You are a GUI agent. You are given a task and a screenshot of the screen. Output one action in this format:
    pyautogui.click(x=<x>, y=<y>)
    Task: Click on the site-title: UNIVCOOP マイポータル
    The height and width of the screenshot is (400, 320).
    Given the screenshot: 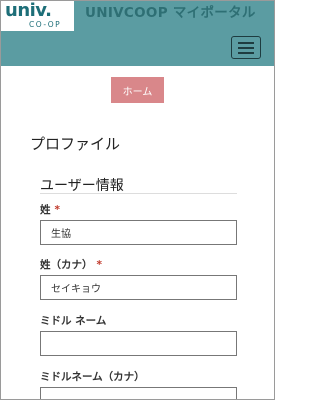 What is the action you would take?
    pyautogui.click(x=170, y=13)
    